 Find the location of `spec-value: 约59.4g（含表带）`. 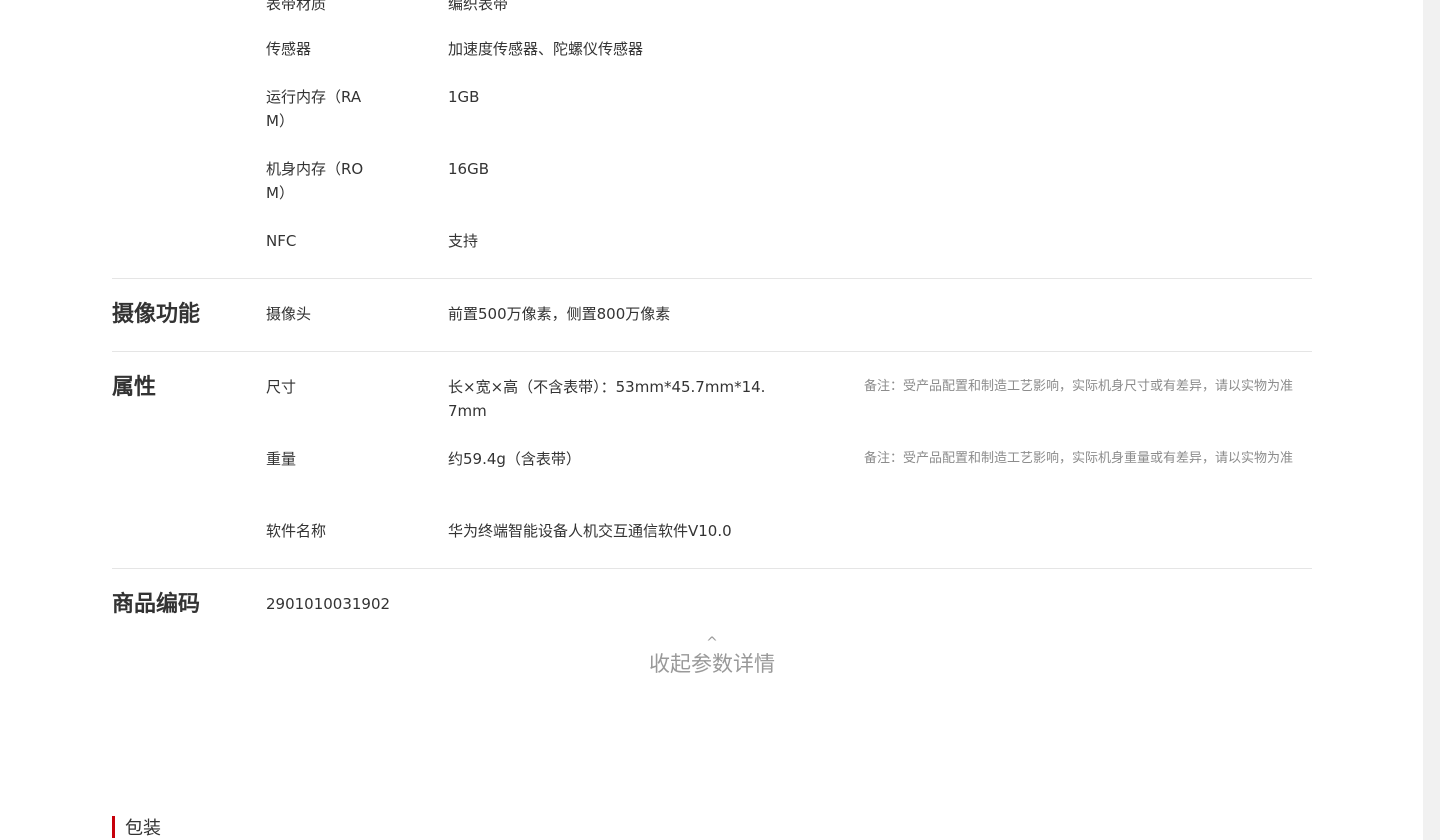

spec-value: 约59.4g（含表带） is located at coordinates (514, 459).